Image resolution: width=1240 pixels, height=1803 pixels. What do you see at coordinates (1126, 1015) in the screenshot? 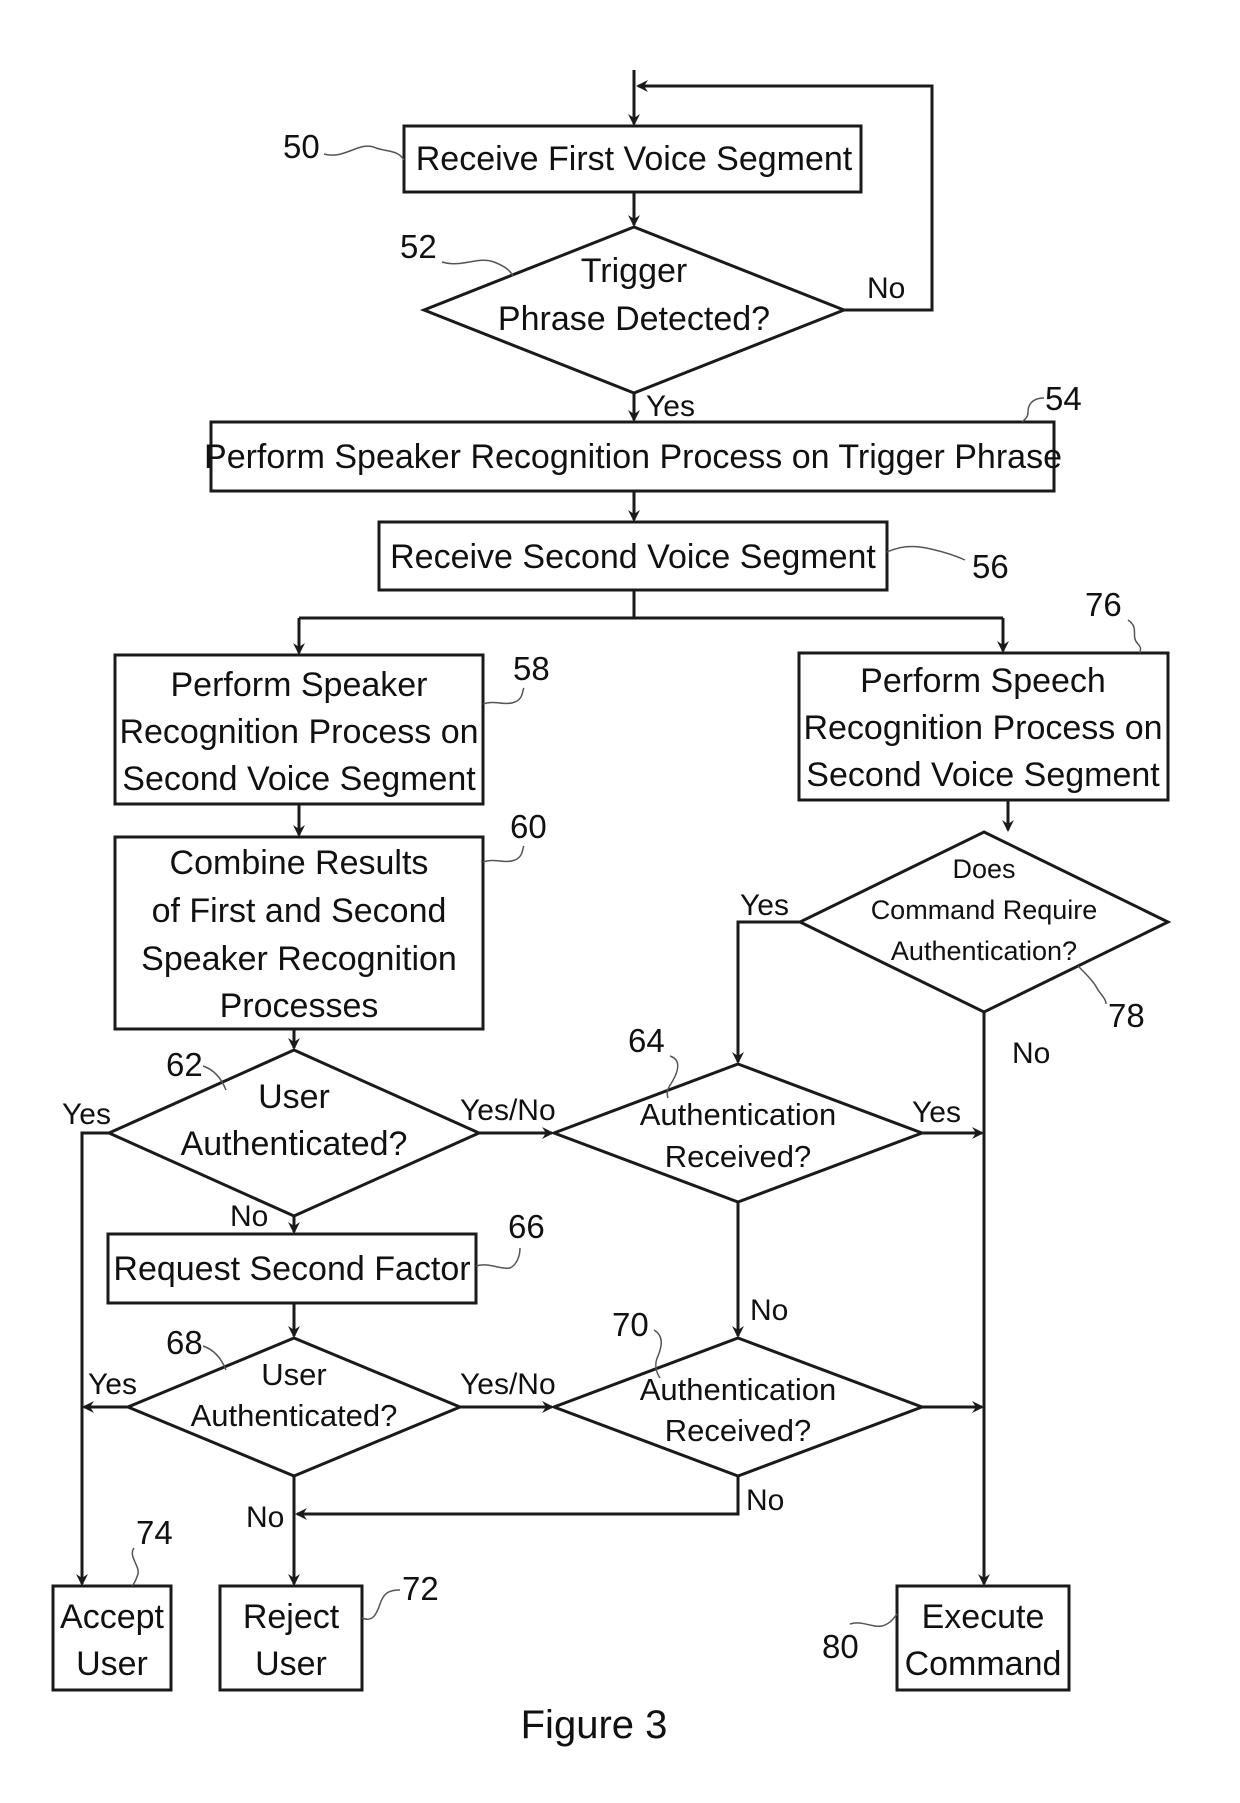
I see `ref-numeral-78: 78` at bounding box center [1126, 1015].